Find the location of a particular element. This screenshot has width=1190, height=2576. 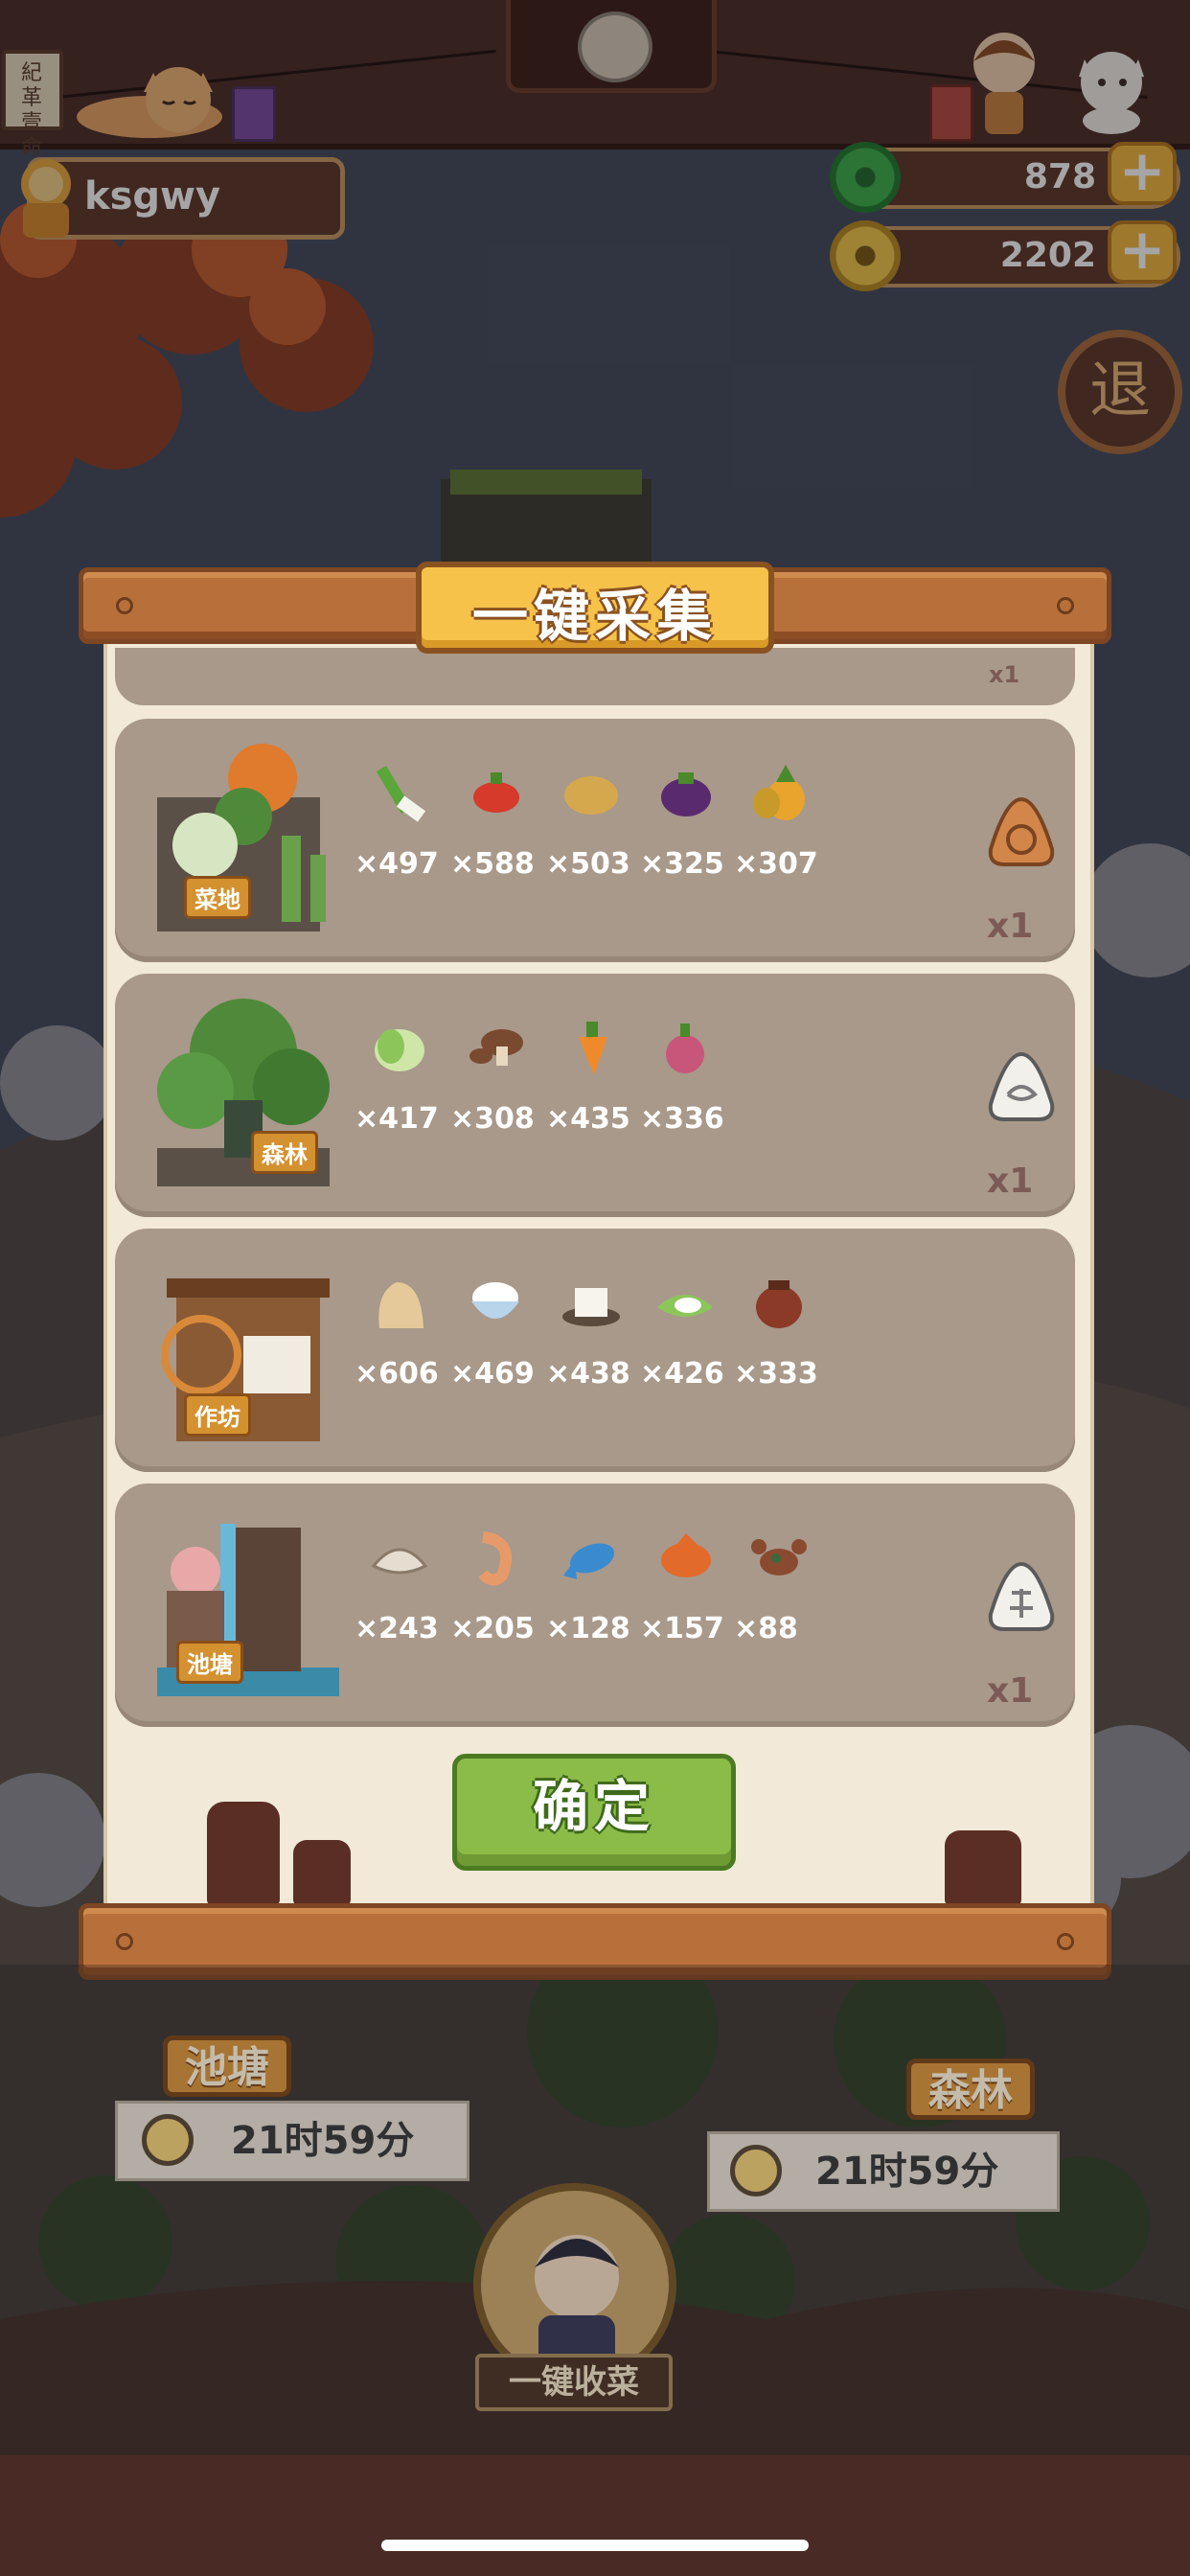

cabbage-icon is located at coordinates (399, 1050).